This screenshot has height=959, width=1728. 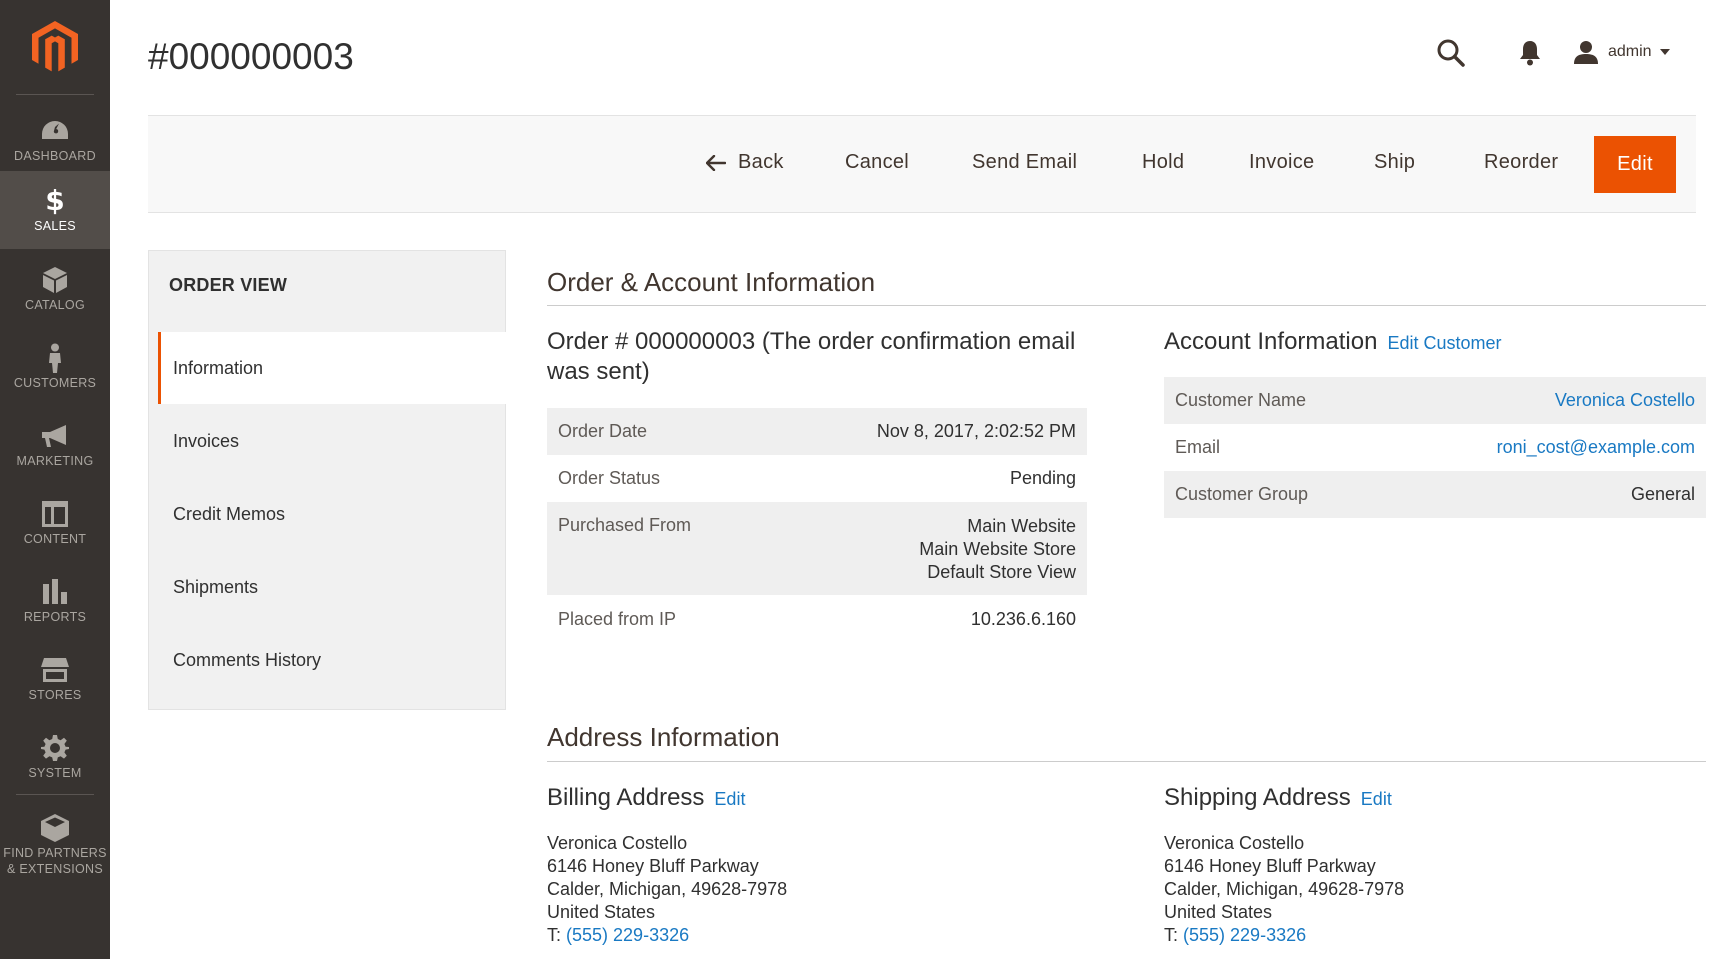 What do you see at coordinates (55, 305) in the screenshot?
I see `nav-label-catalog: CATALOG` at bounding box center [55, 305].